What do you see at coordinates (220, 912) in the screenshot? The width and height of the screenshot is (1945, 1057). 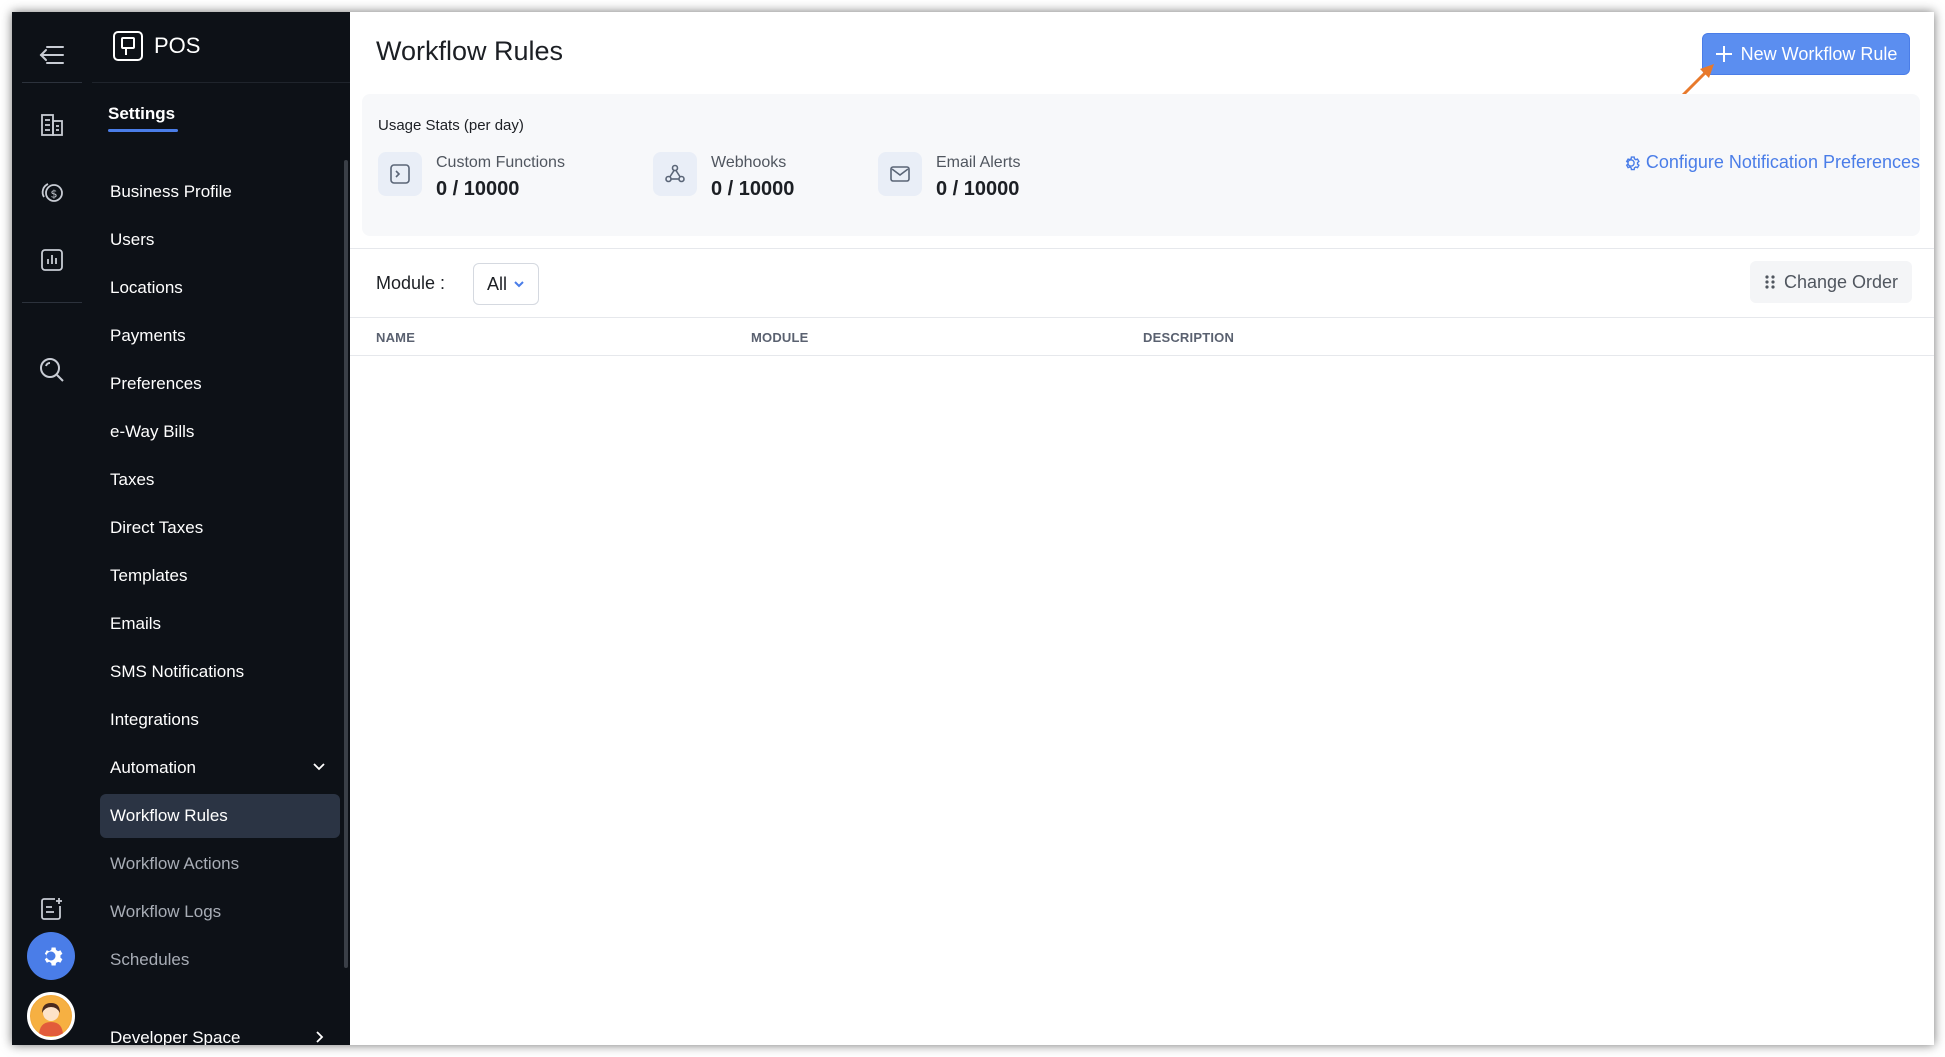 I see `nav-item-workflow-logs: Workflow Logs` at bounding box center [220, 912].